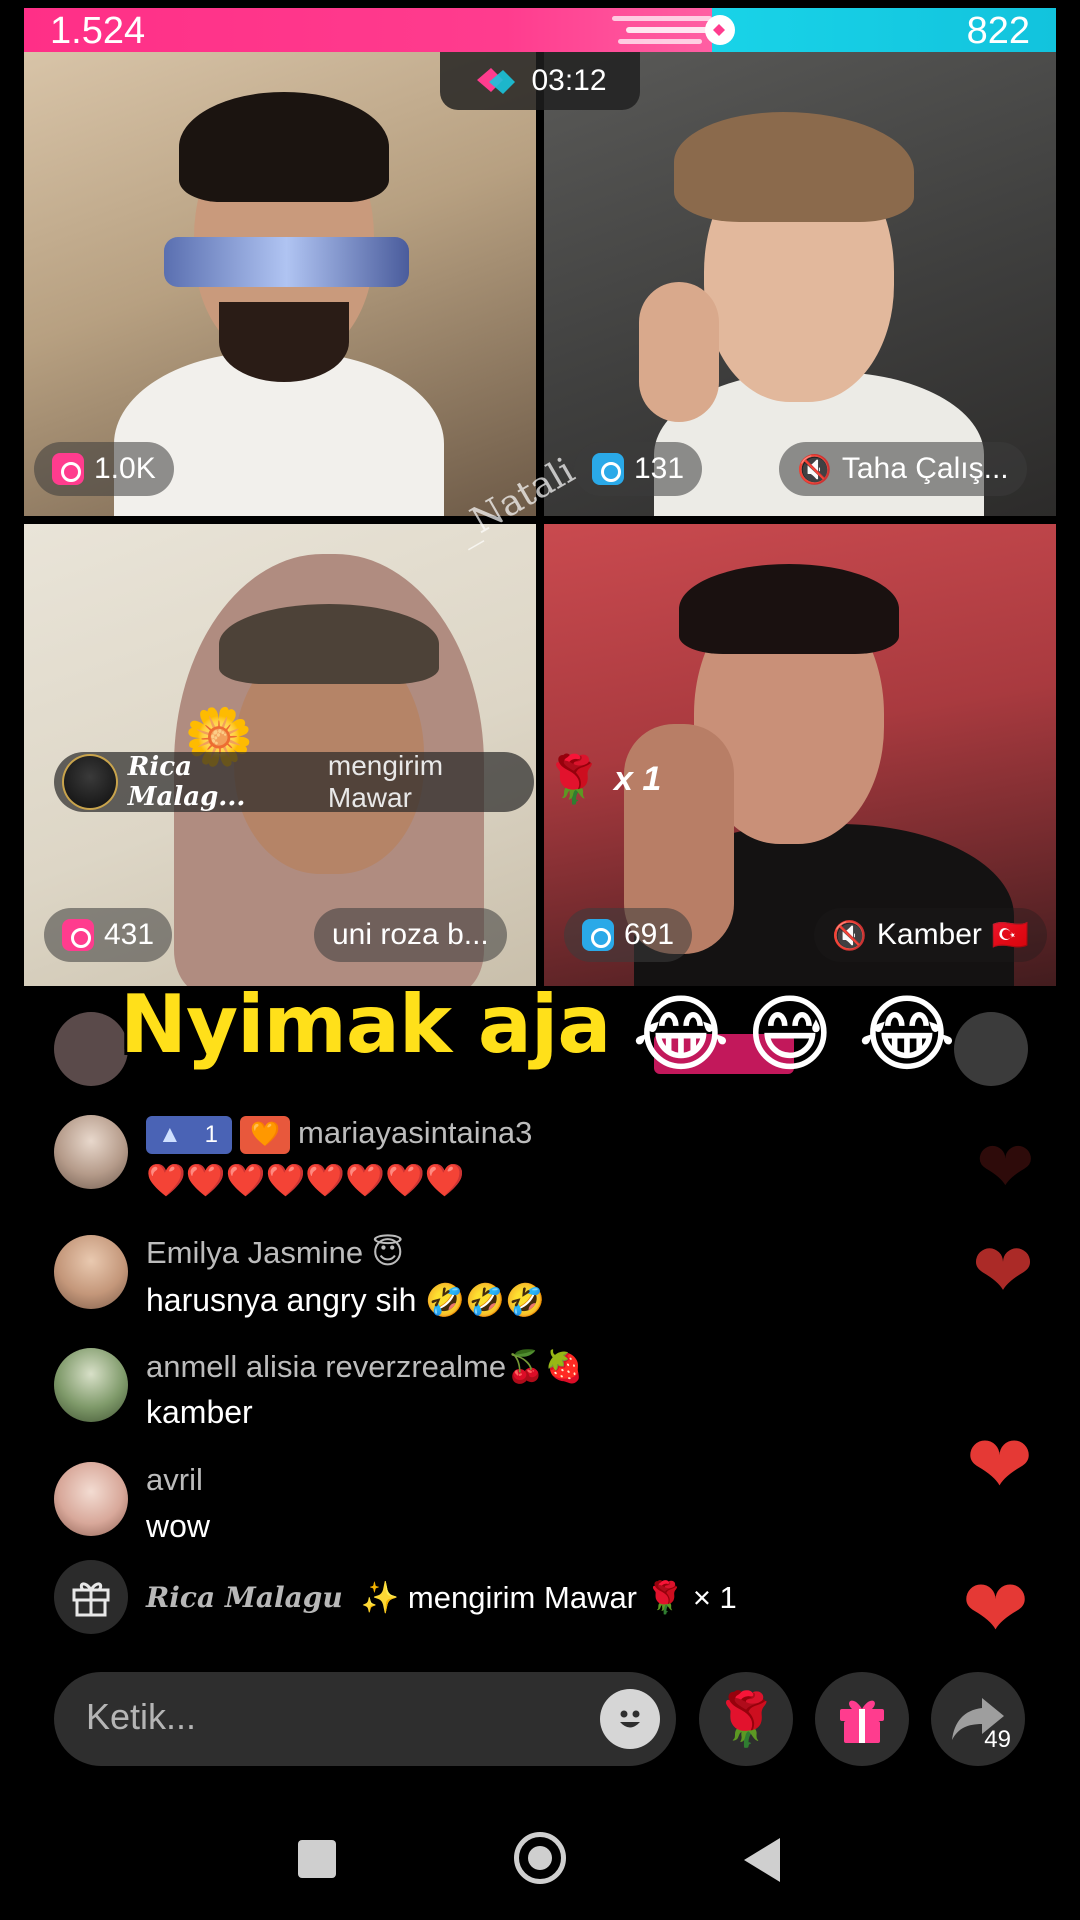 This screenshot has width=1080, height=1920. I want to click on gift-event-row: Rica Malagu ✨ mengirim Mawar 🌹 × 1, so click(395, 1597).